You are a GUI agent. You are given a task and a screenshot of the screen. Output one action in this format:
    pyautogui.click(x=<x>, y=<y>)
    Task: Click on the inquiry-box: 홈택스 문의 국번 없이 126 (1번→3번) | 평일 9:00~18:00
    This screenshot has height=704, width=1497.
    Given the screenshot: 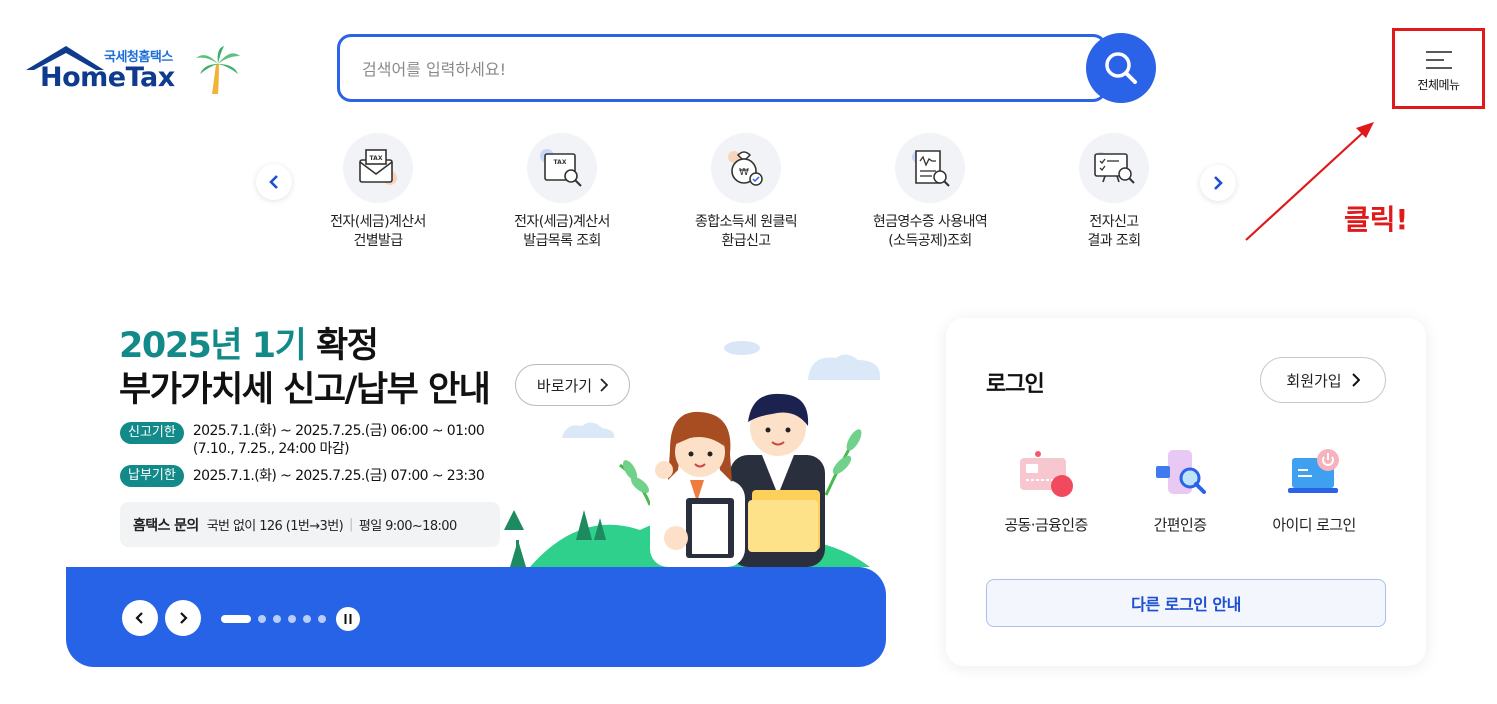 What is the action you would take?
    pyautogui.click(x=310, y=524)
    